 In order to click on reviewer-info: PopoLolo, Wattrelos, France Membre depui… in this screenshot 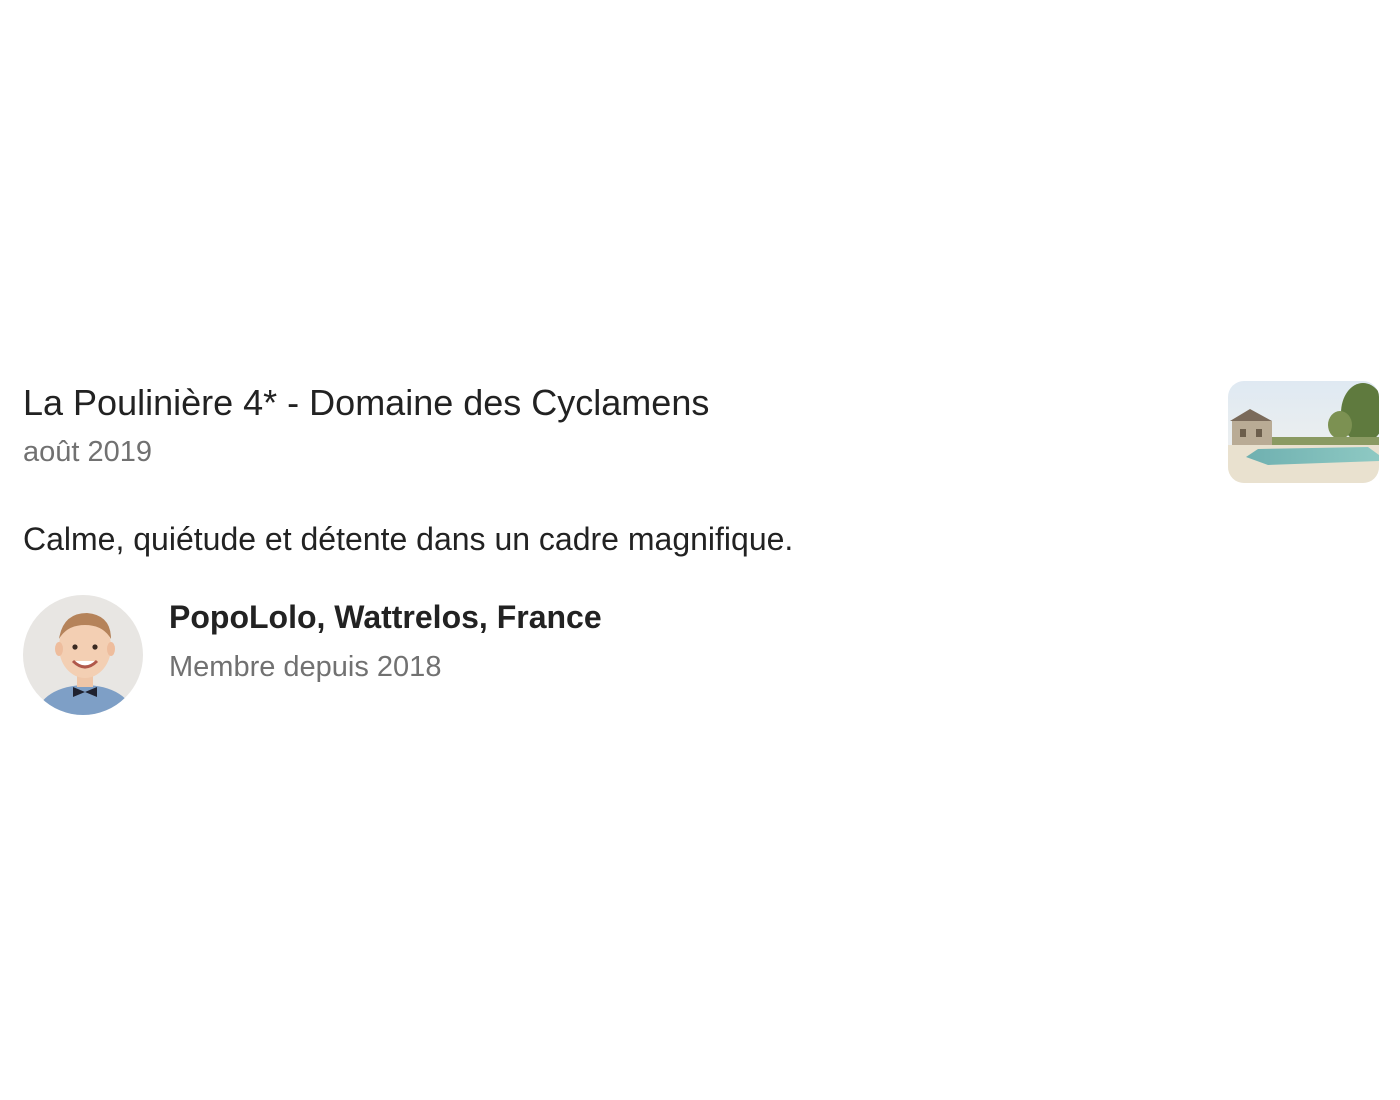, I will do `click(473, 655)`.